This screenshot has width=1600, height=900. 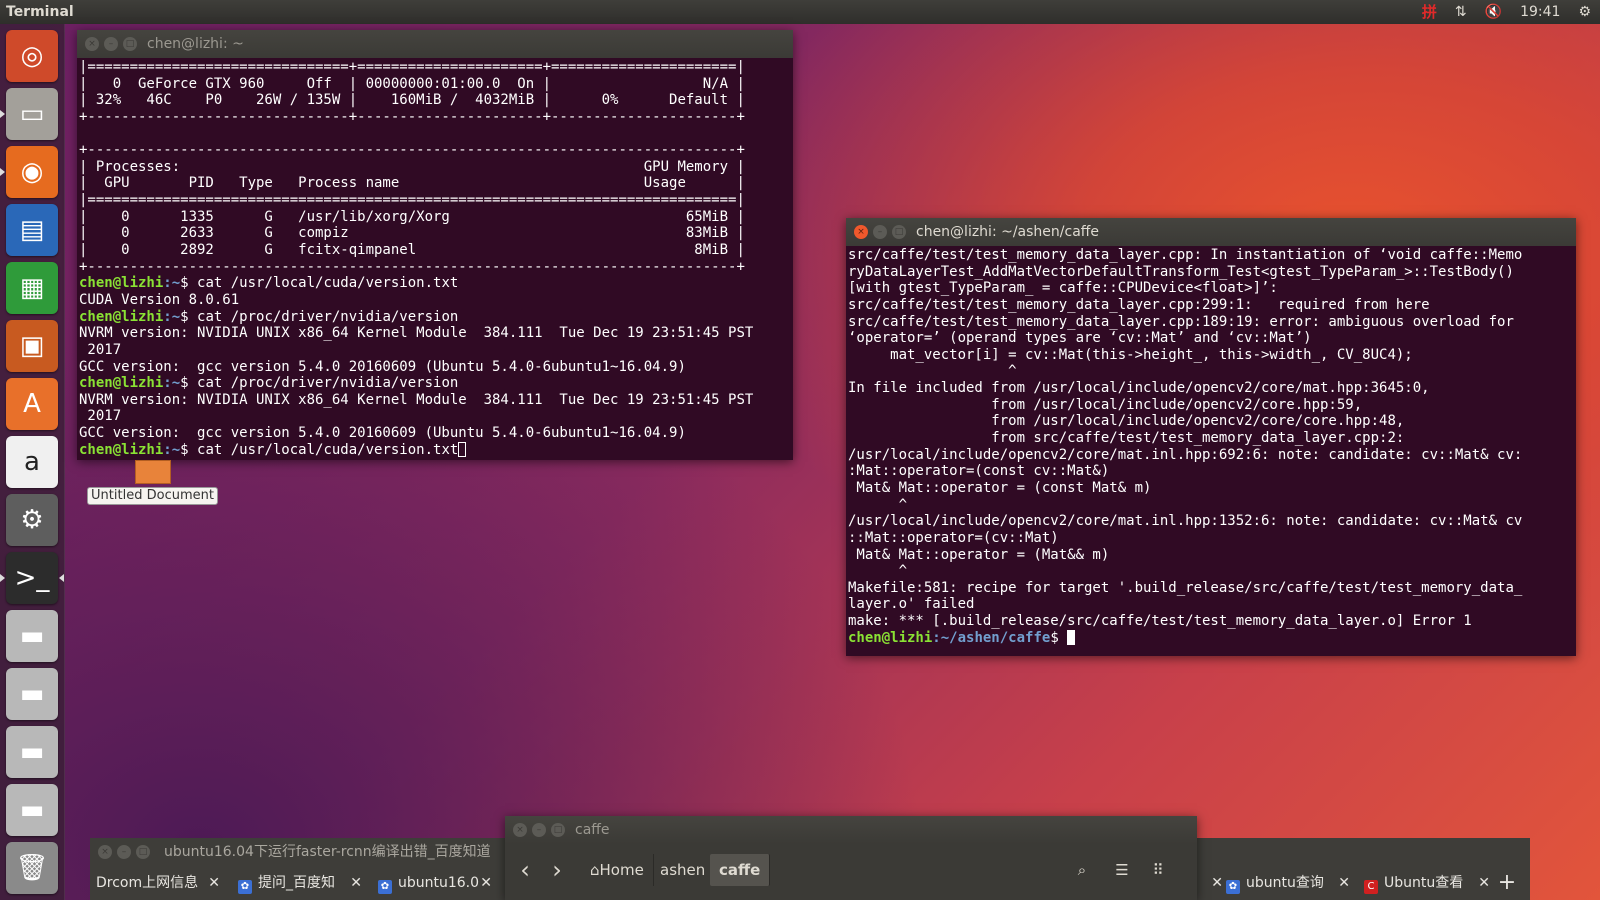 I want to click on desktop-file-untitled-document: Untitled Document, so click(x=152, y=482).